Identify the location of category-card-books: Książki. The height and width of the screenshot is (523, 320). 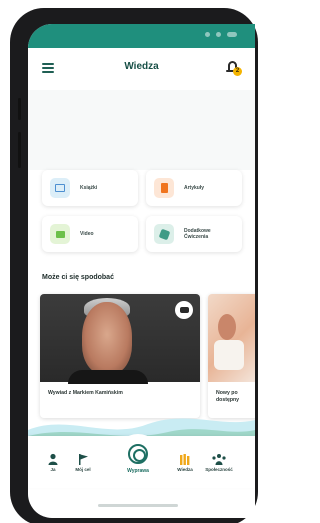
(90, 188).